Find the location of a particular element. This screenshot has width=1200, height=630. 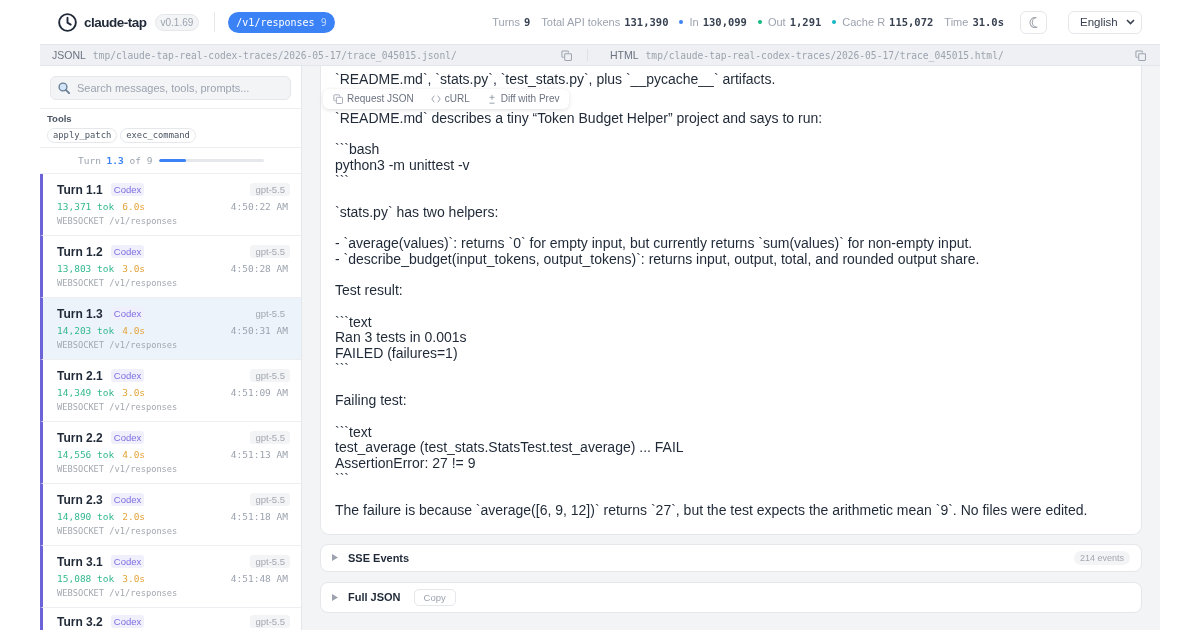

stat-value: 115,072 is located at coordinates (911, 22).